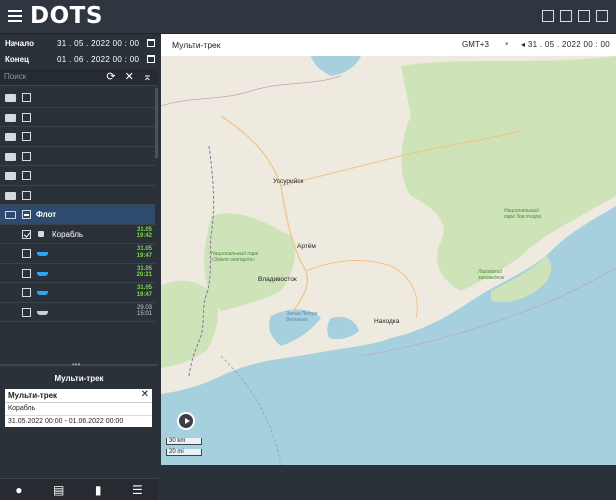  What do you see at coordinates (602, 16) in the screenshot?
I see `layout-split-icon` at bounding box center [602, 16].